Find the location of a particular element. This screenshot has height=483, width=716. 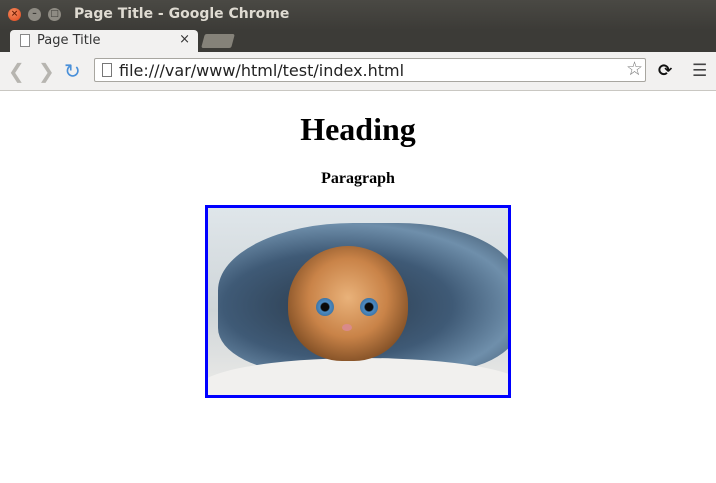

address-bar: file:///var/www/html/test/index.html ☆ is located at coordinates (370, 70).